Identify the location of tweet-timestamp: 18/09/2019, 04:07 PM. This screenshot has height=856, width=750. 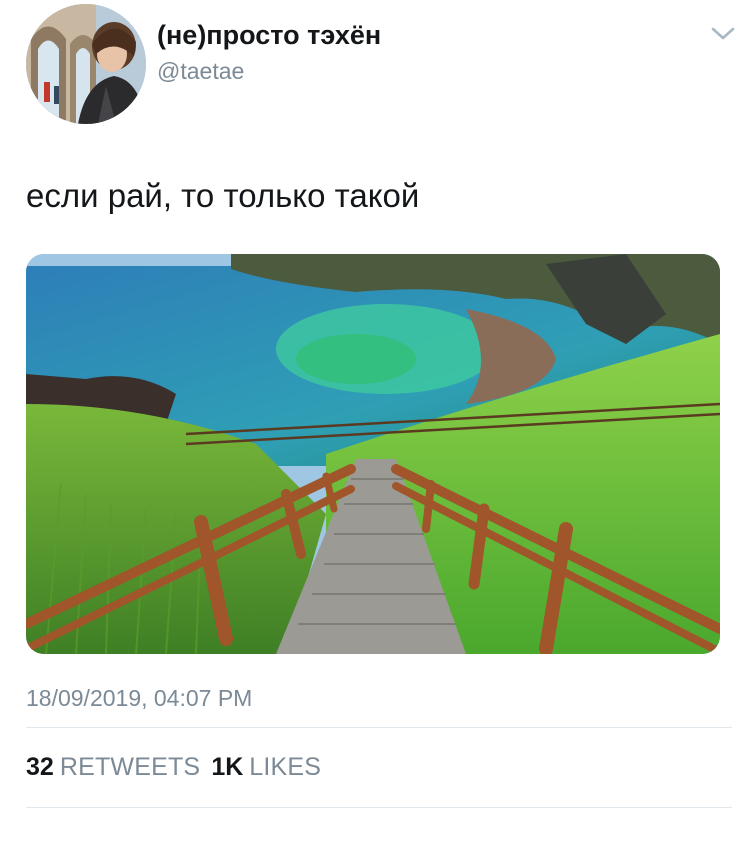
(139, 698).